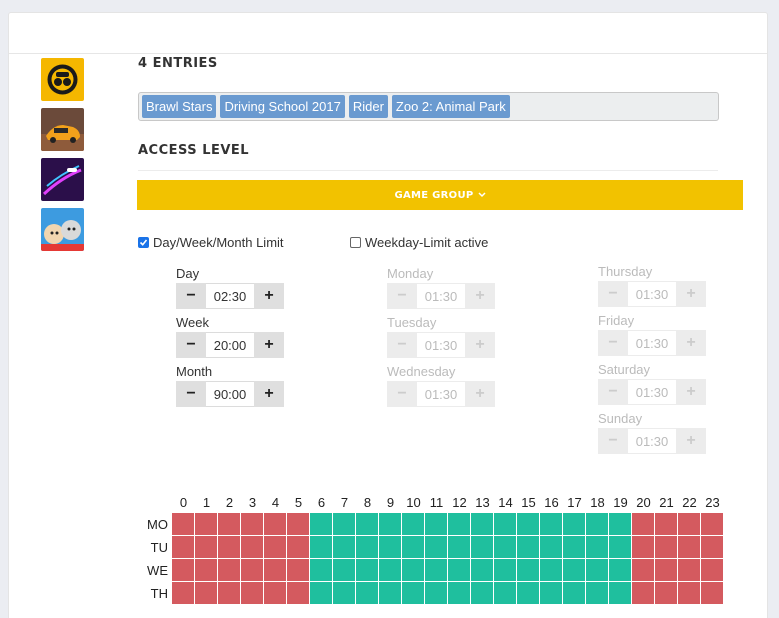 This screenshot has height=618, width=779. Describe the element at coordinates (230, 296) in the screenshot. I see `day-value-input: 02:30` at that location.